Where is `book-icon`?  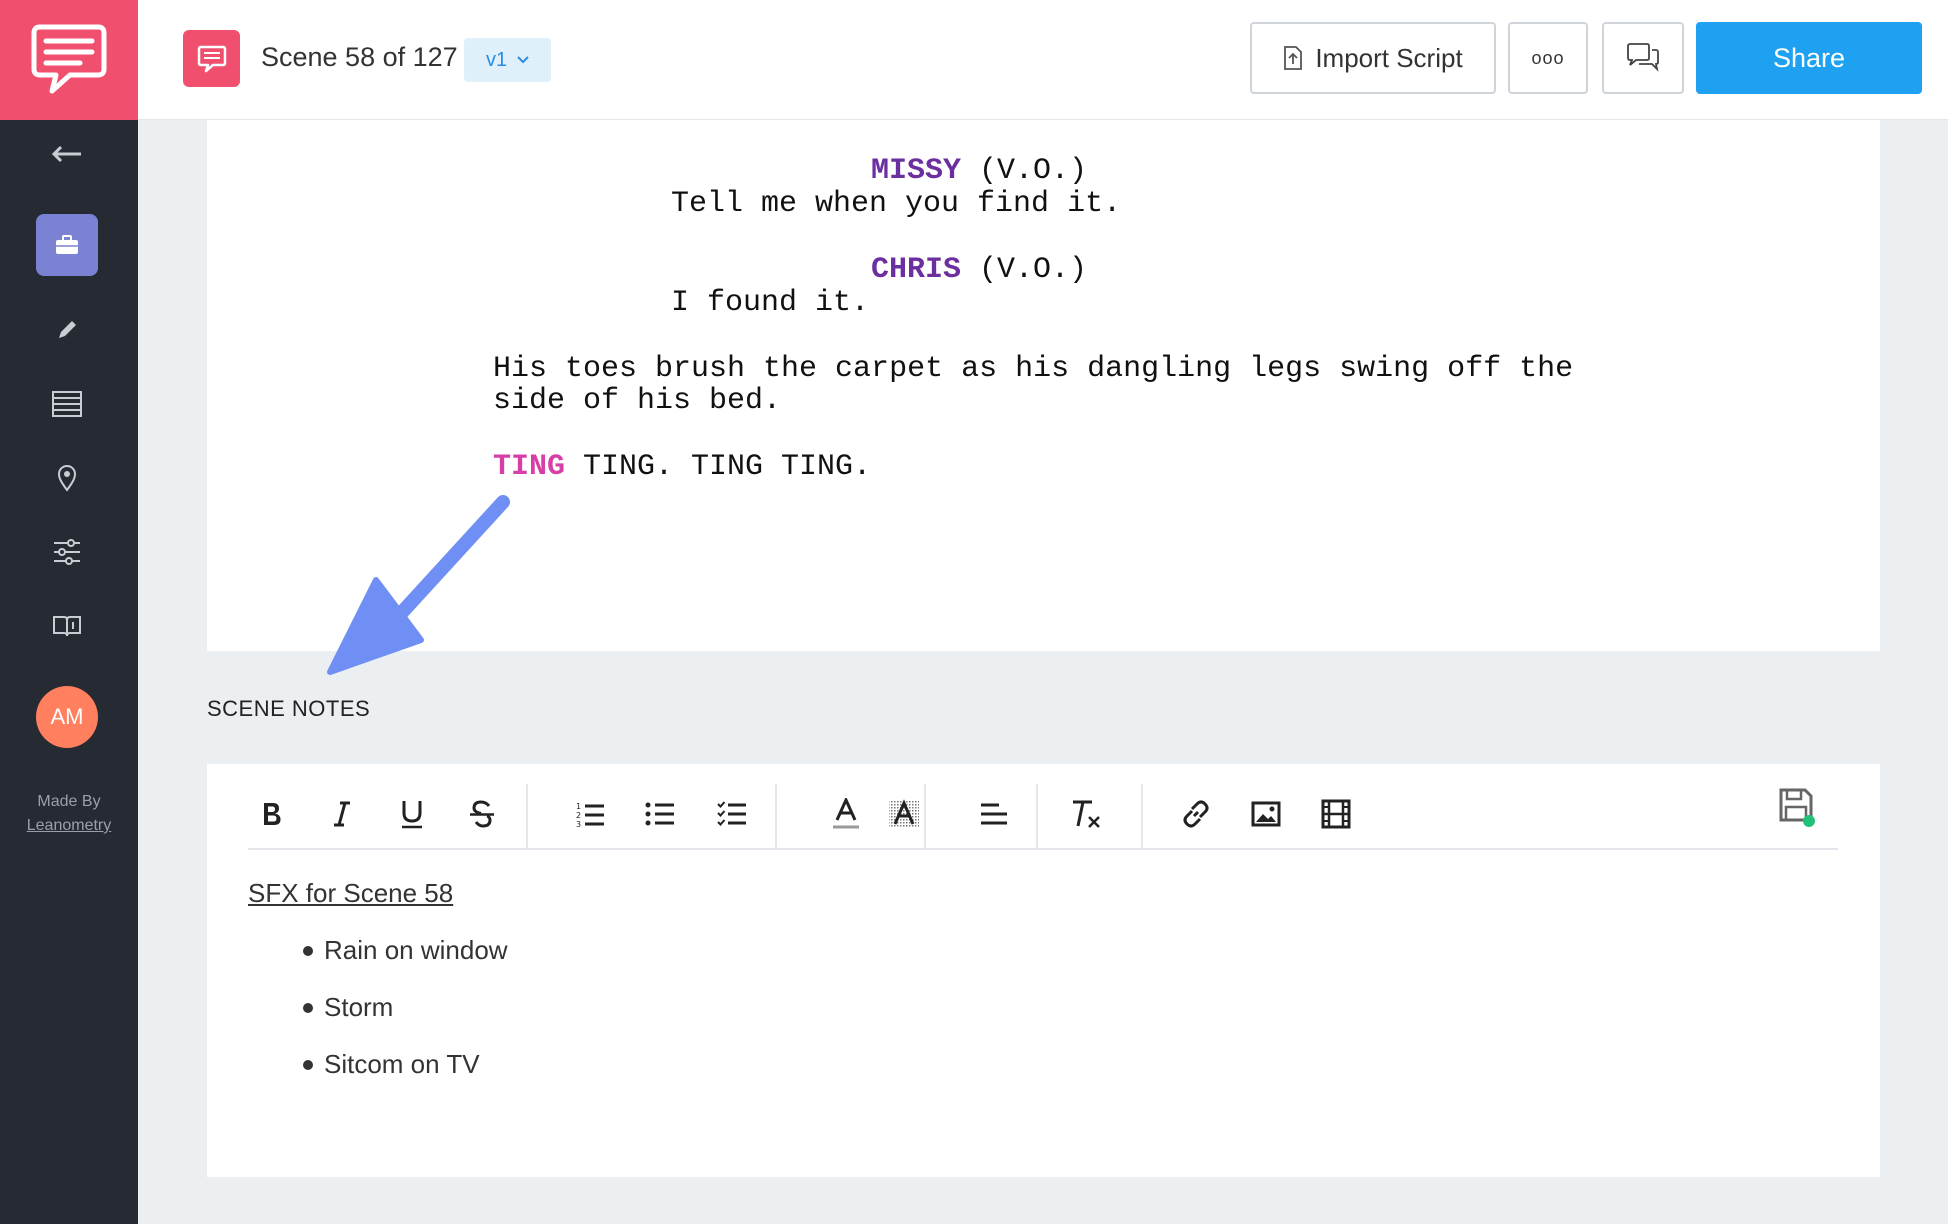
book-icon is located at coordinates (67, 626).